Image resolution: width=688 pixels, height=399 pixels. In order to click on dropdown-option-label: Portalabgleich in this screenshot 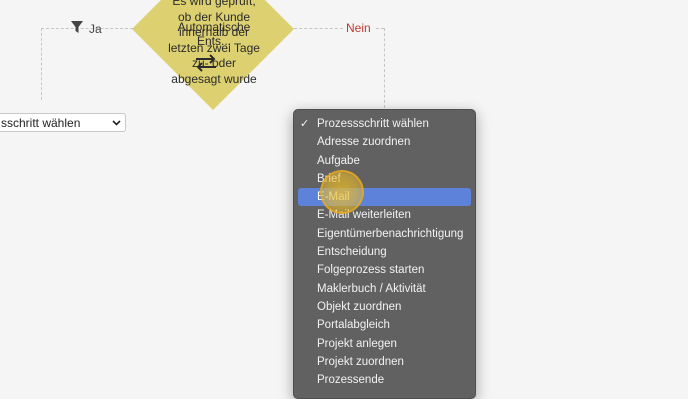, I will do `click(353, 325)`.